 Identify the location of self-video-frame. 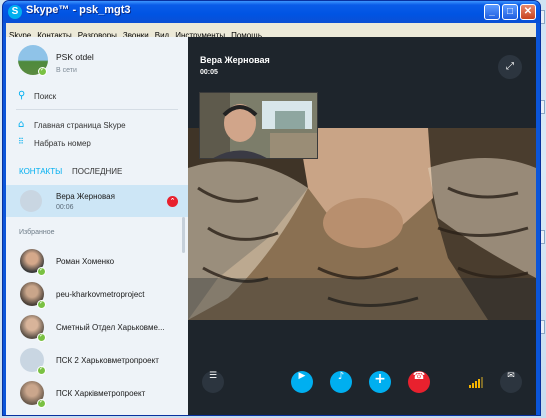
(258, 125).